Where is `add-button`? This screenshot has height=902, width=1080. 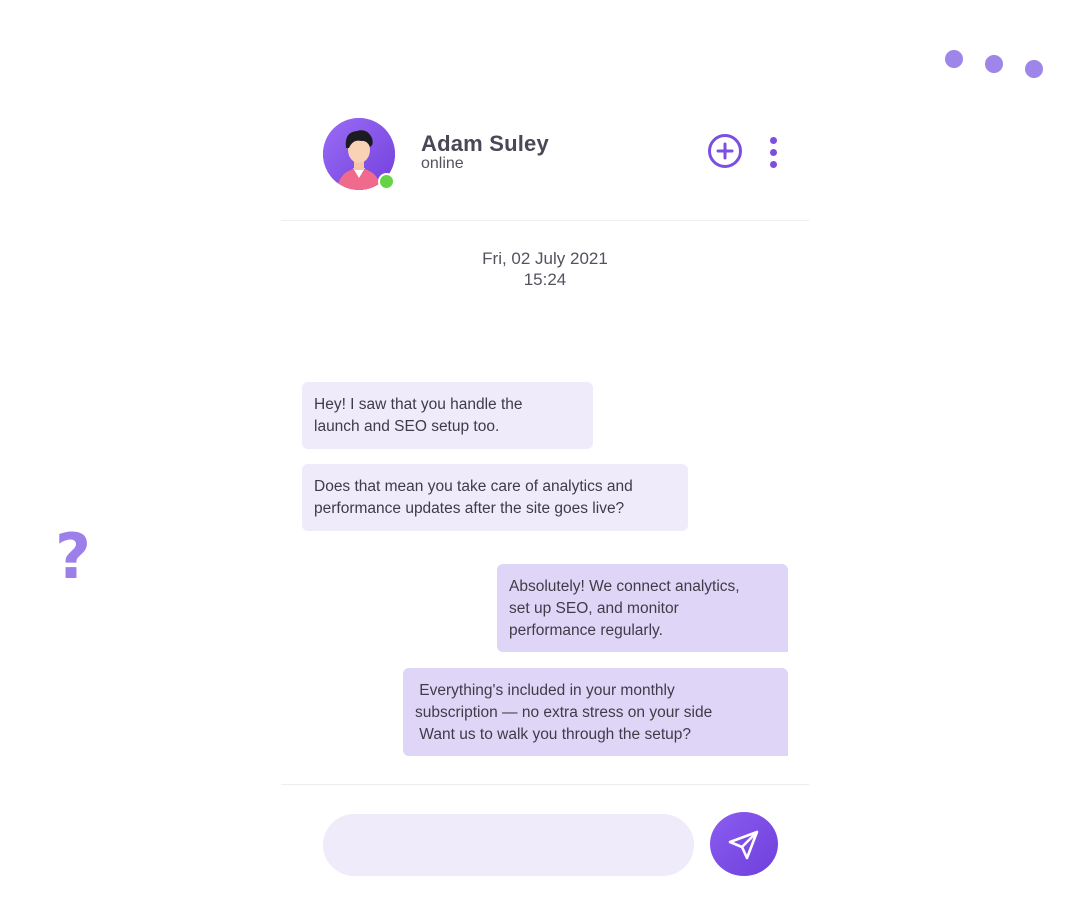
add-button is located at coordinates (725, 151).